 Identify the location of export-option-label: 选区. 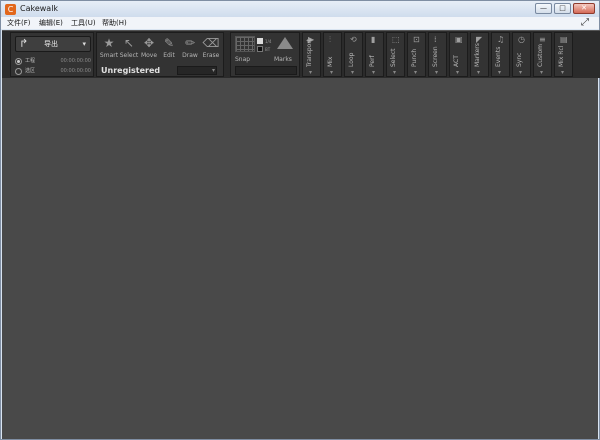
(30, 71).